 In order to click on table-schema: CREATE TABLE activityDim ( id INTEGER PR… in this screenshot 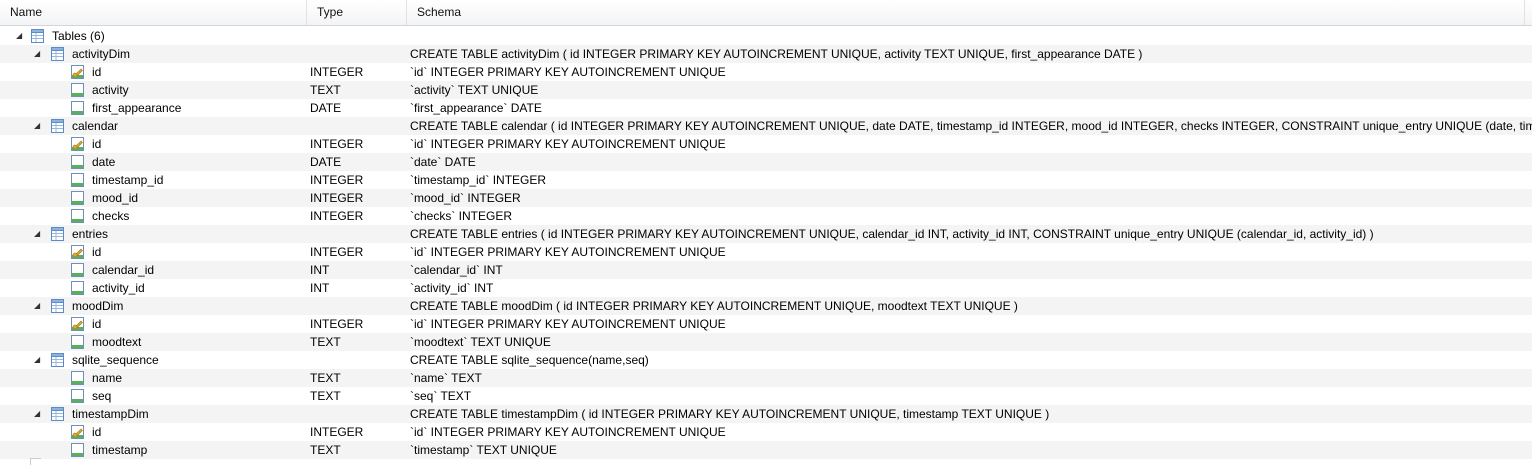, I will do `click(776, 54)`.